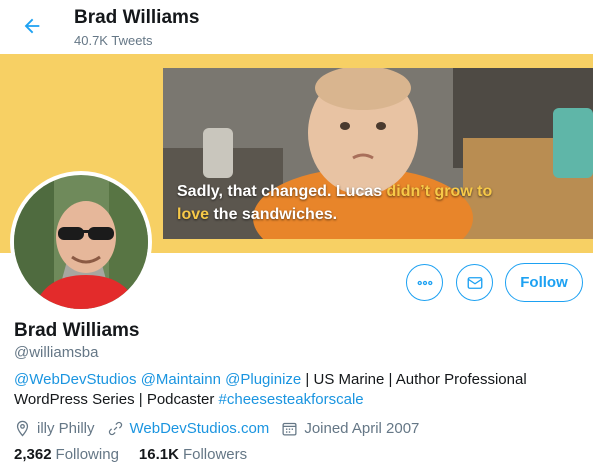  I want to click on mention-link: @Maintainn, so click(181, 379).